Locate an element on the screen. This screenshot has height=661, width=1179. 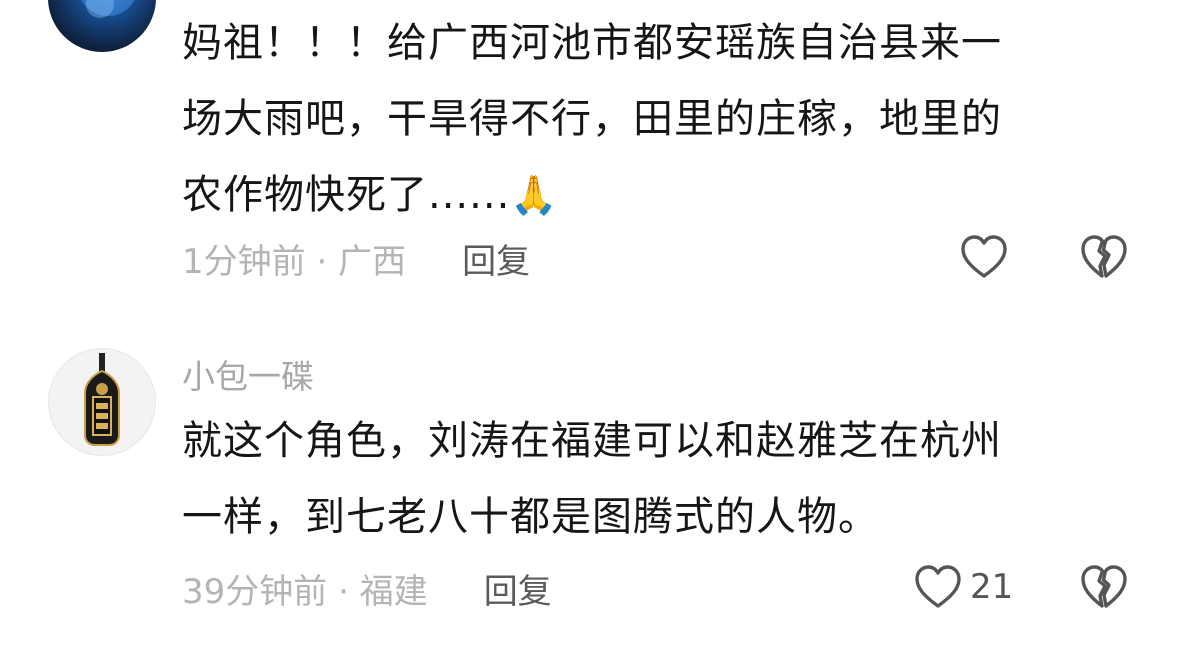
comment-meta-row: 1分钟前 · 广西 回复 is located at coordinates (356, 258).